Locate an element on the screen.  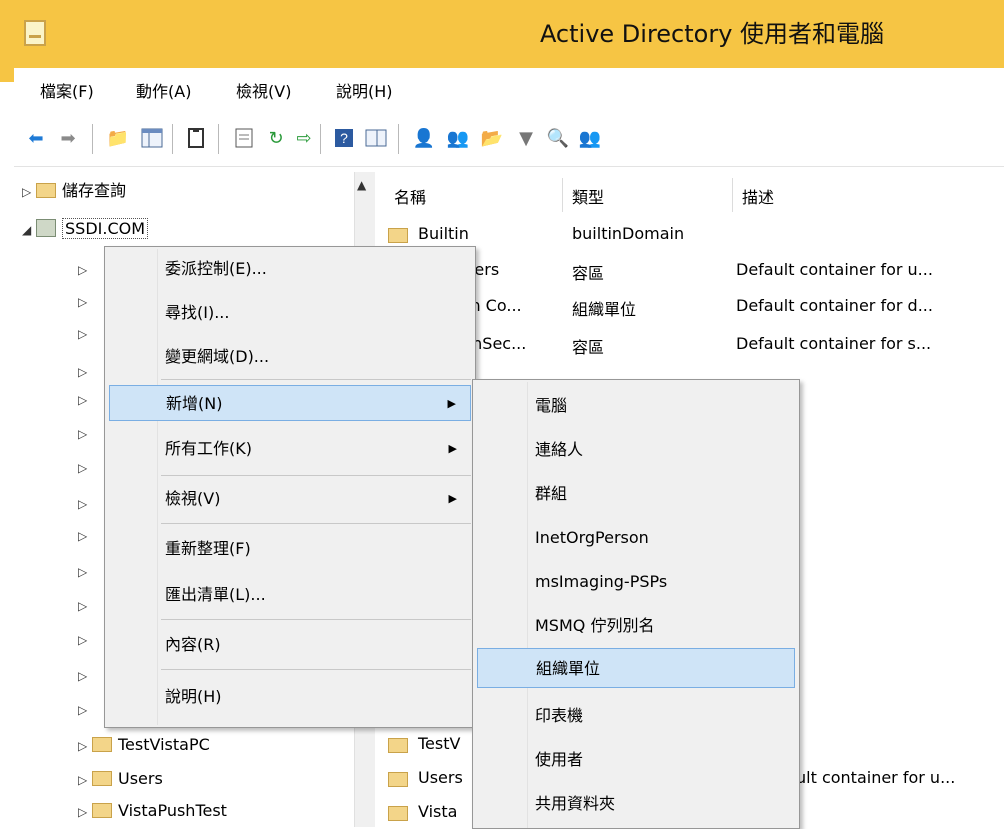
submenu-item-printer: 印表機 is located at coordinates (635, 716).